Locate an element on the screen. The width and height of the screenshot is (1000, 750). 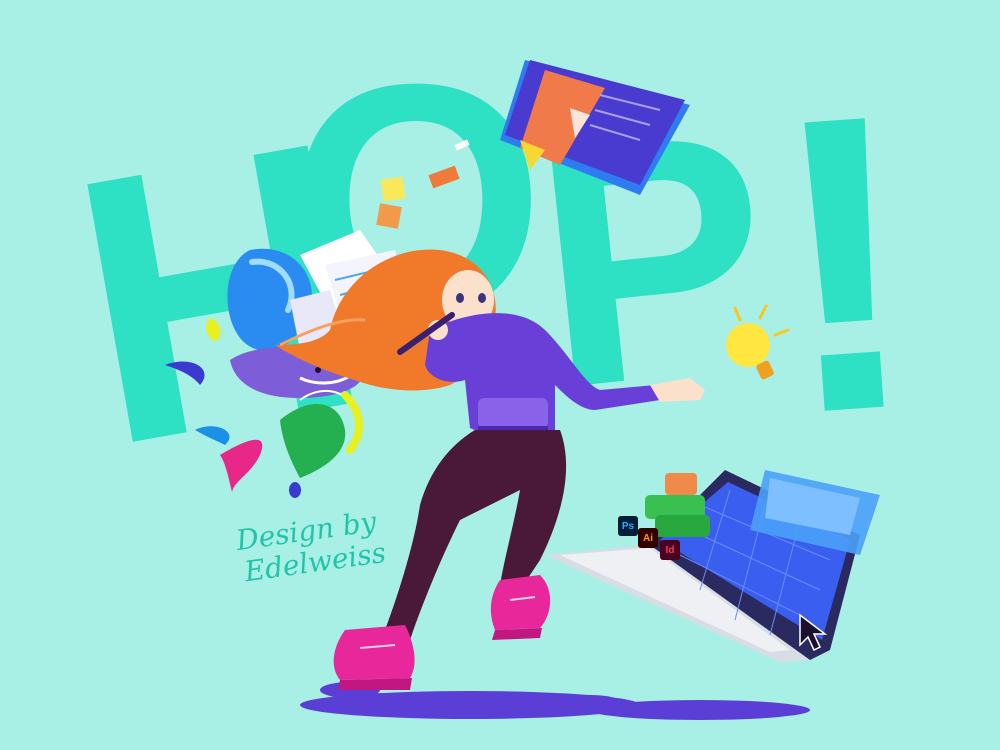
illustrator-badge-label: Ai is located at coordinates (648, 538).